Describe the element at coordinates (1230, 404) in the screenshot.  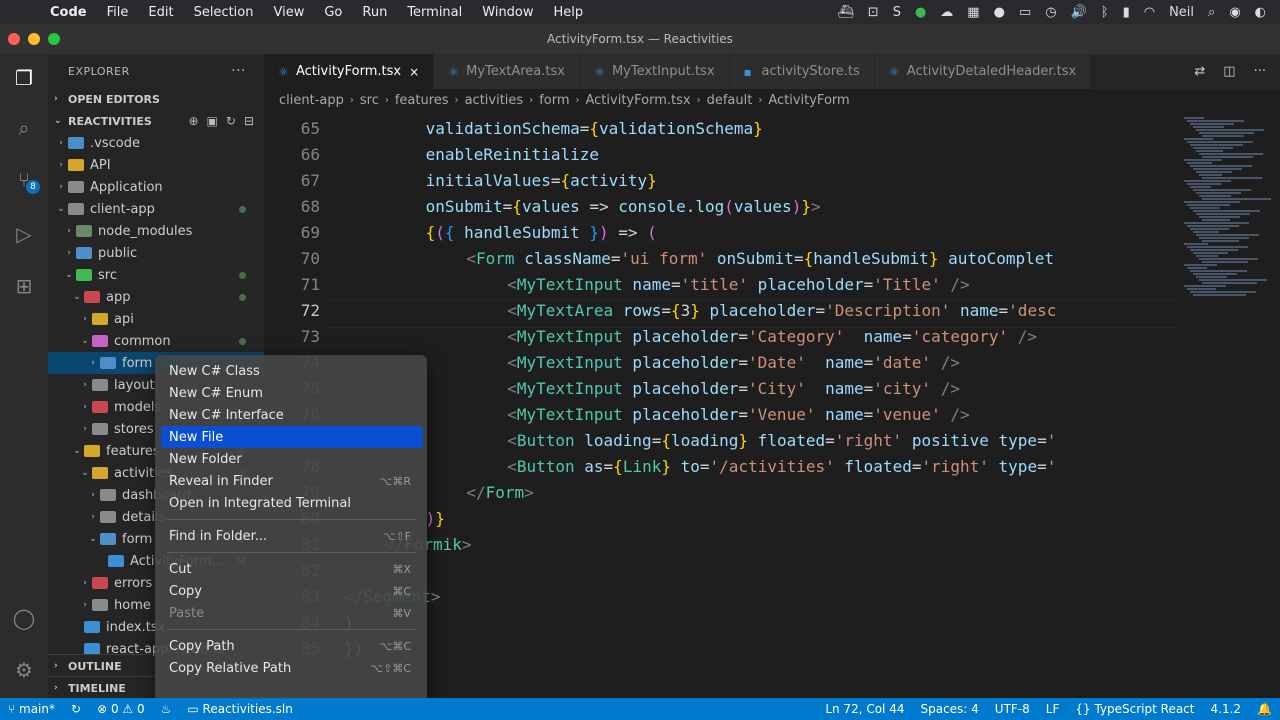
I see `minimap` at that location.